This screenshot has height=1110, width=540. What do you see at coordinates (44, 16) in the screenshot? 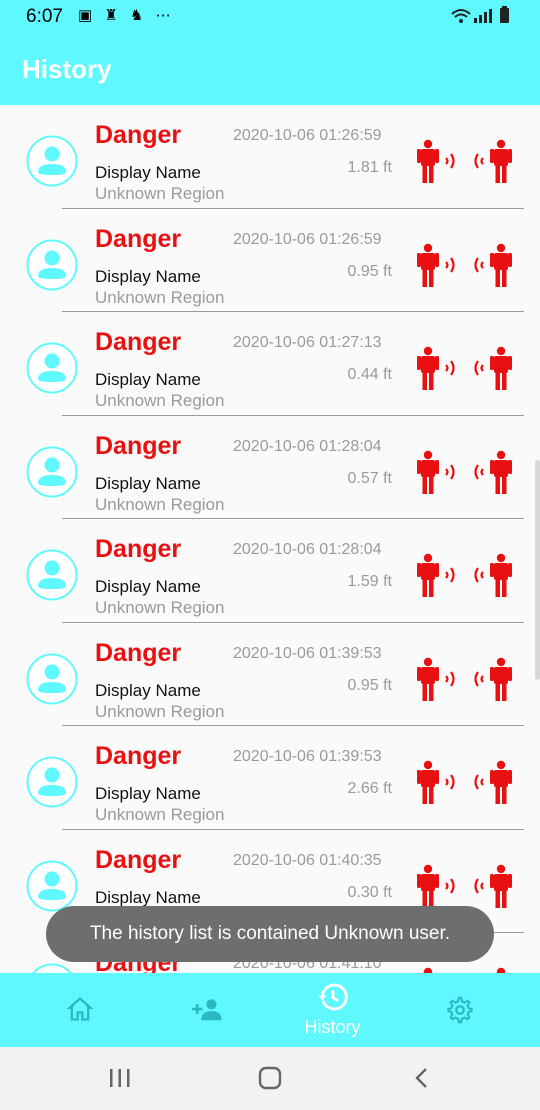
I see `status-time: 6:07` at bounding box center [44, 16].